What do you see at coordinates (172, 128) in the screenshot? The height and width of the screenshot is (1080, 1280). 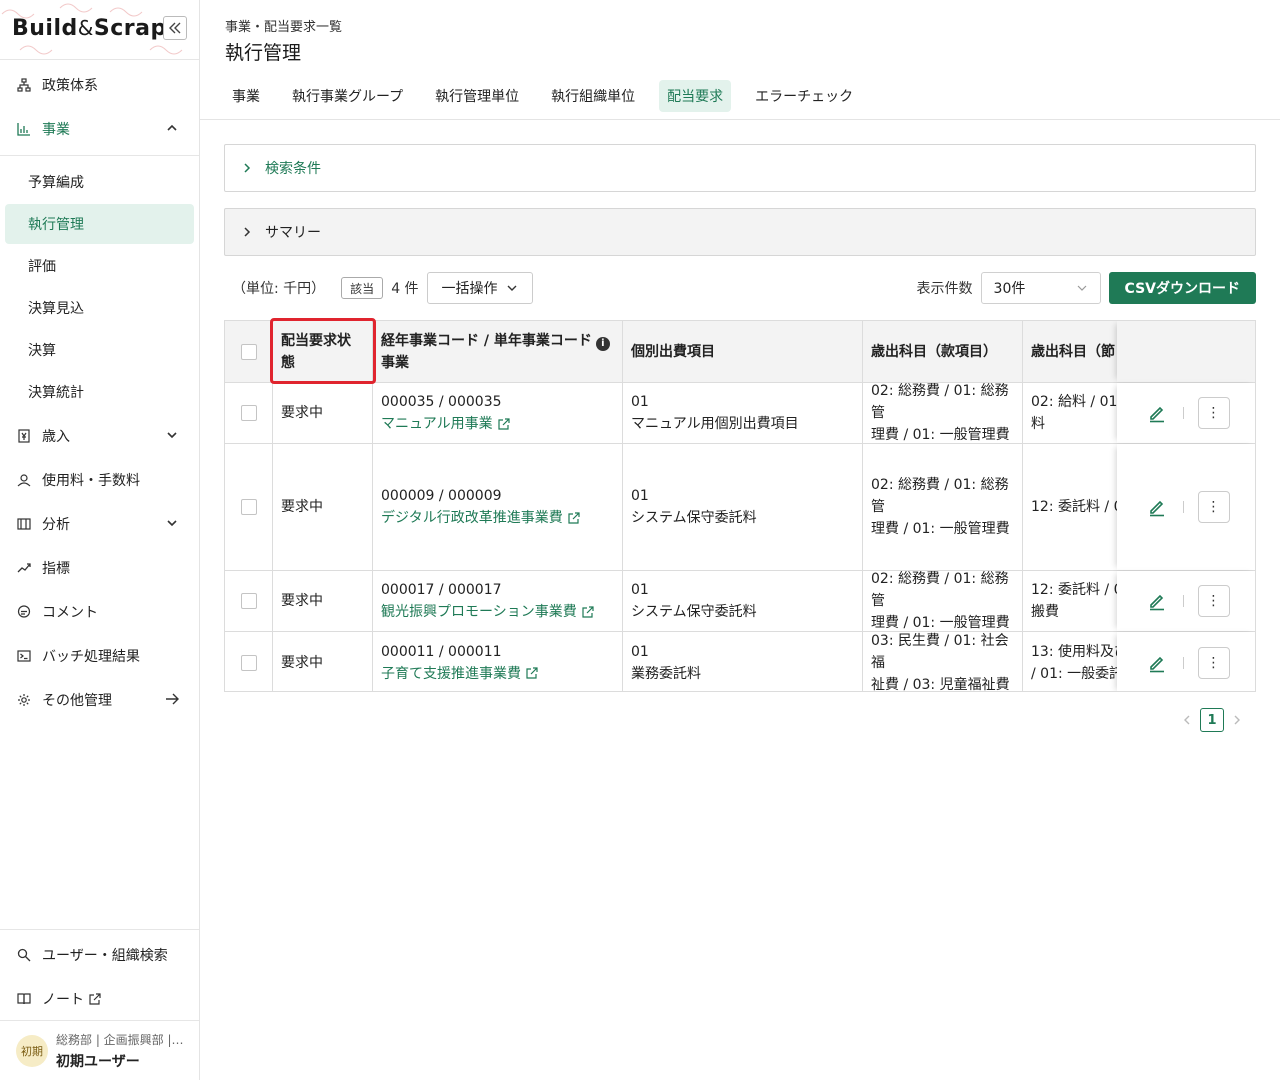 I see `chevron-up-icon` at bounding box center [172, 128].